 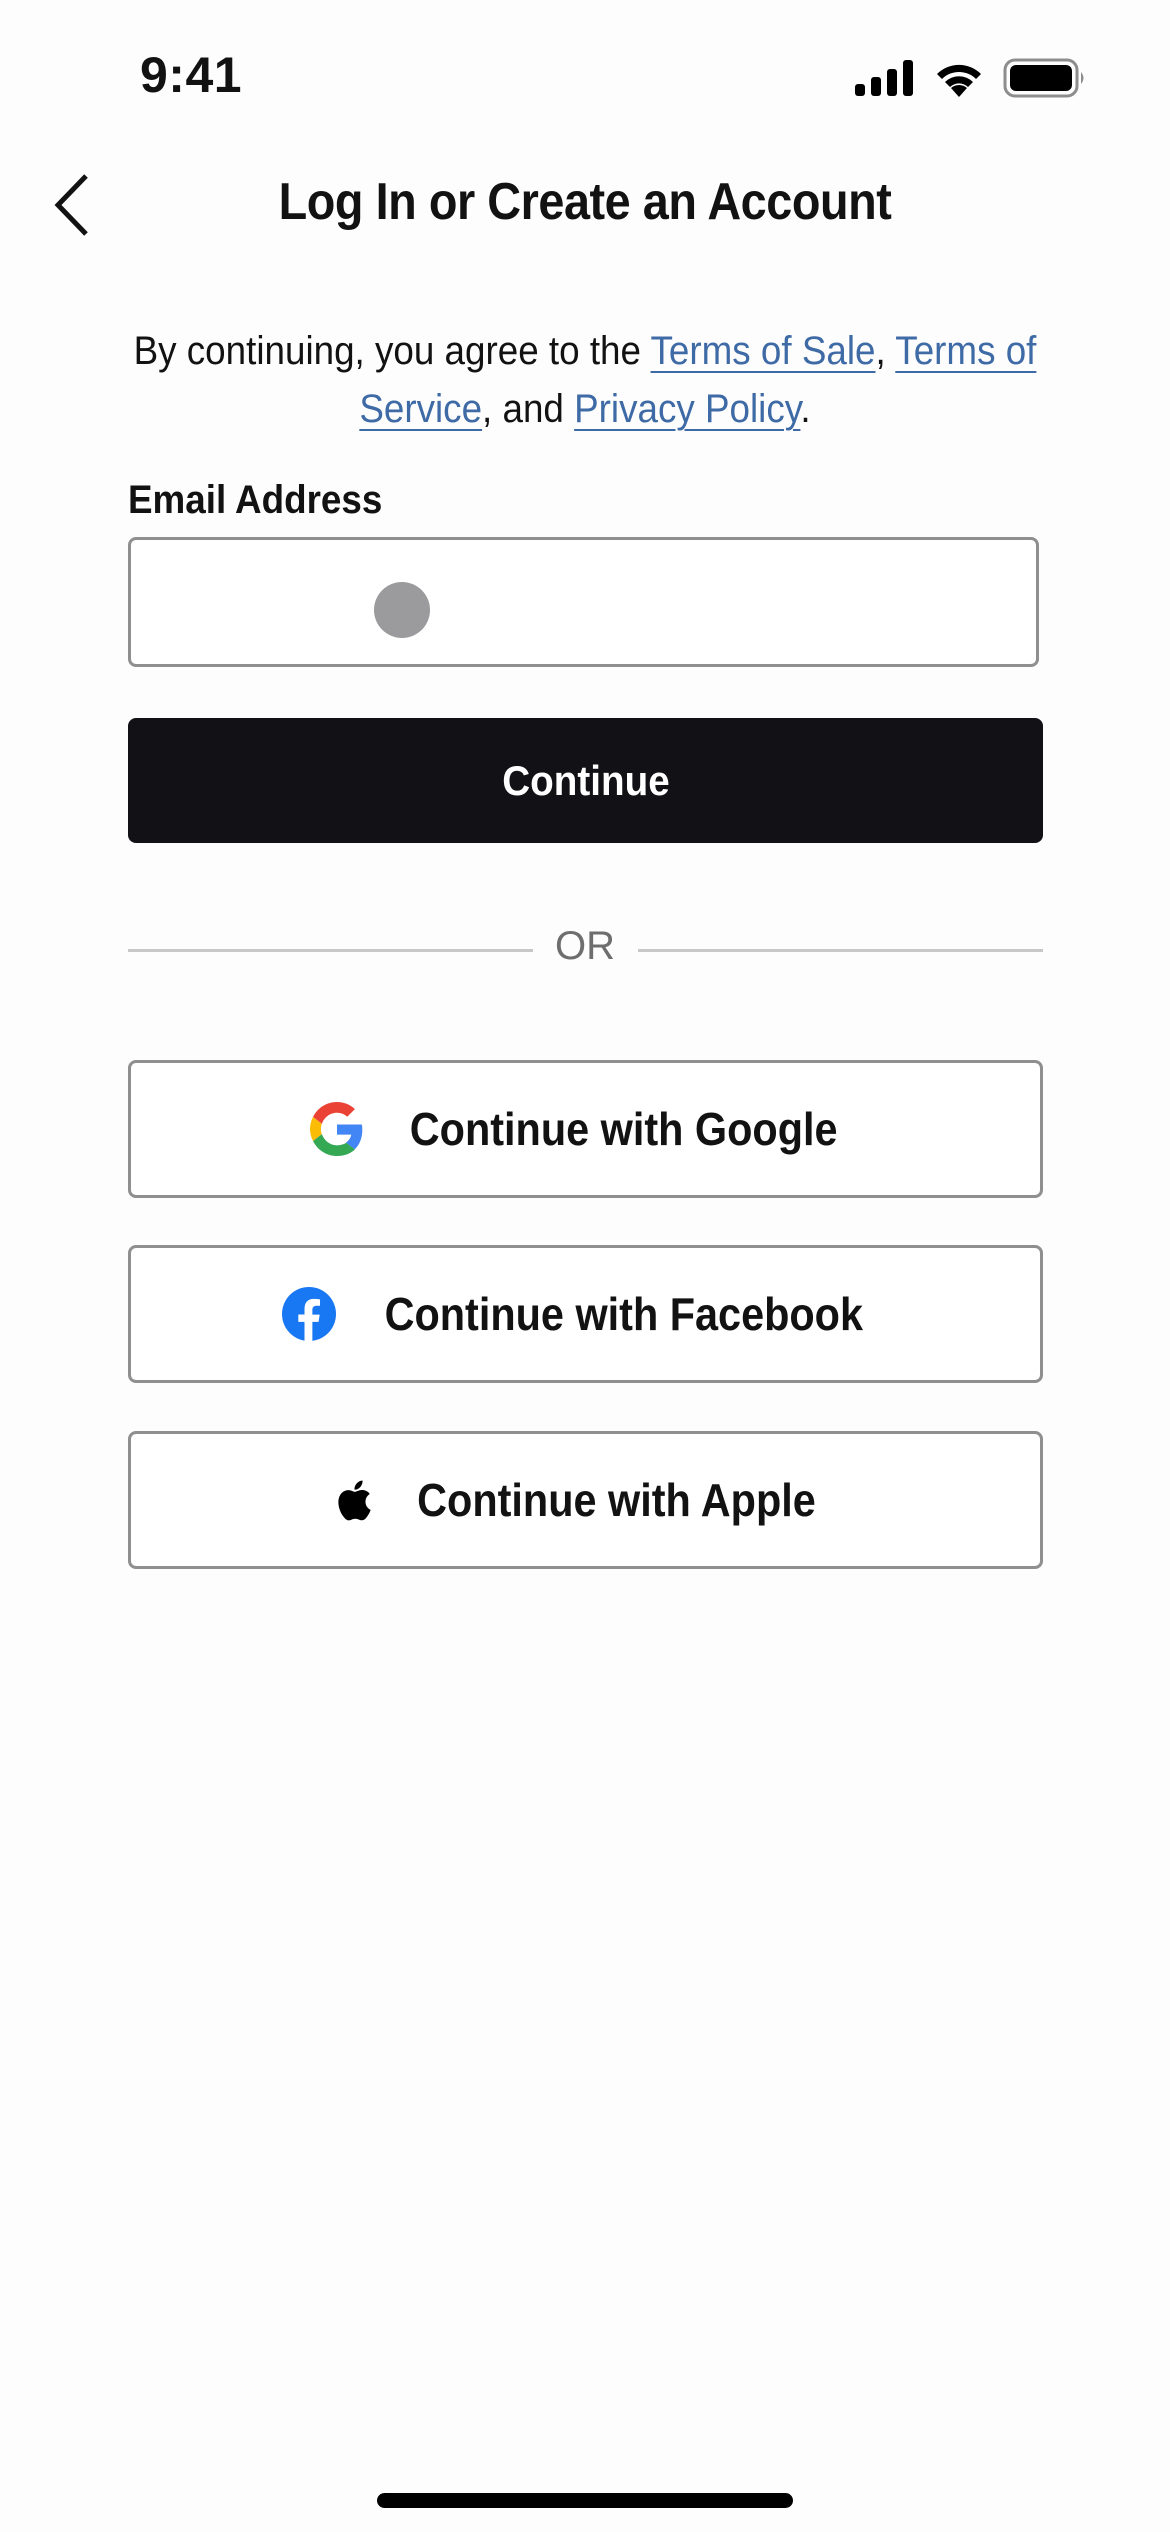 What do you see at coordinates (687, 409) in the screenshot?
I see `privacy-policy-link: Privacy Policy` at bounding box center [687, 409].